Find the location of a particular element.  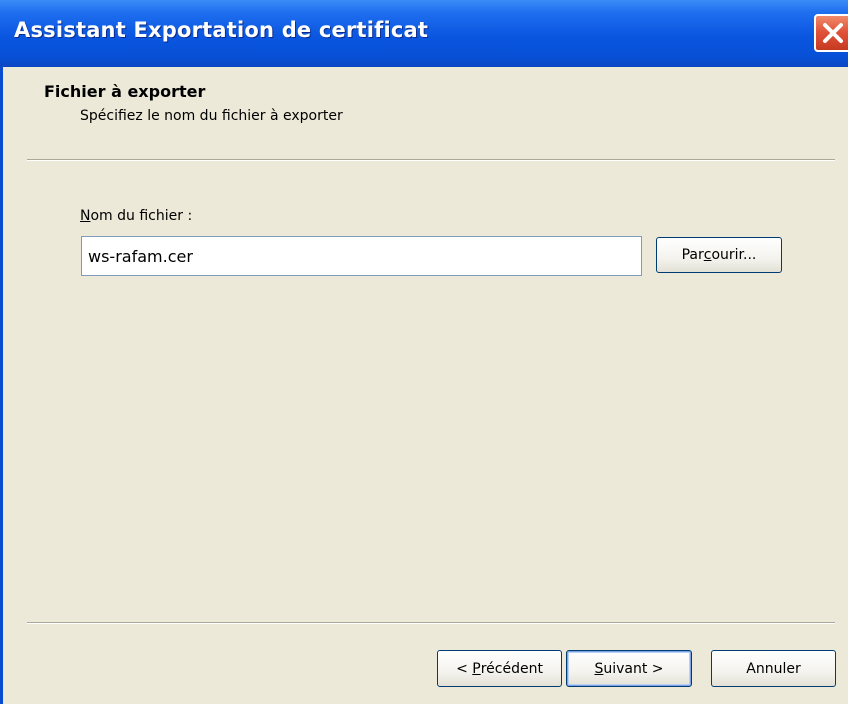

cancel-label: Annuler is located at coordinates (773, 668).